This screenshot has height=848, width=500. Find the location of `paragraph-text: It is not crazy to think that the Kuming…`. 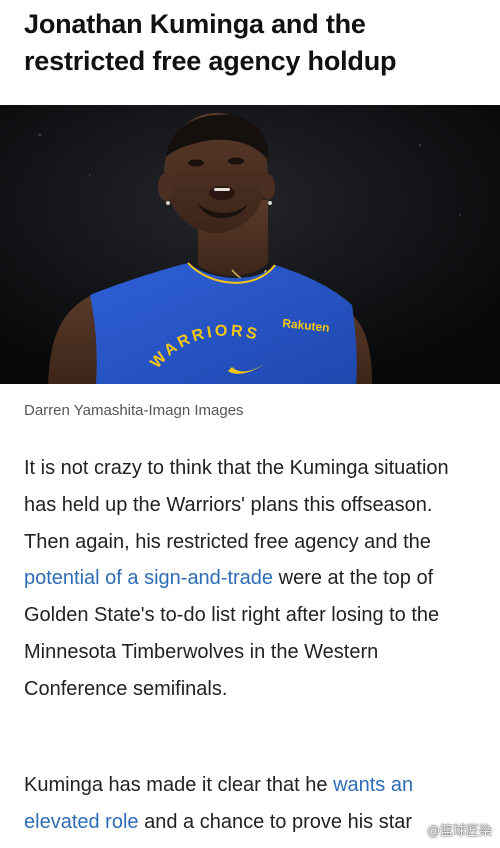

paragraph-text: It is not crazy to think that the Kuming… is located at coordinates (236, 505).